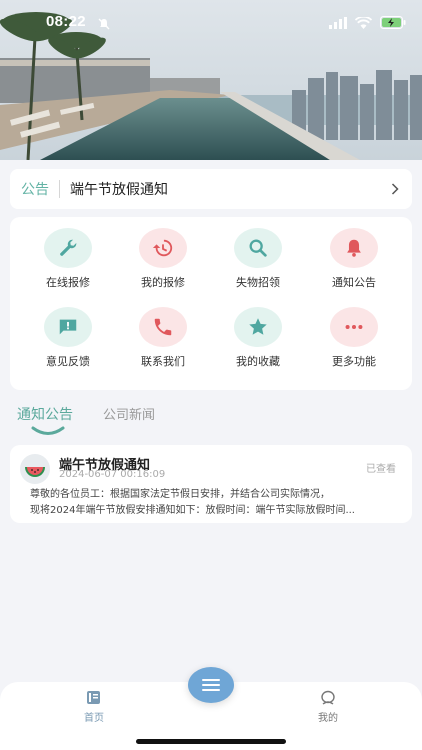 This screenshot has width=422, height=750. I want to click on grid-item-online-repair: 在线报修, so click(68, 255).